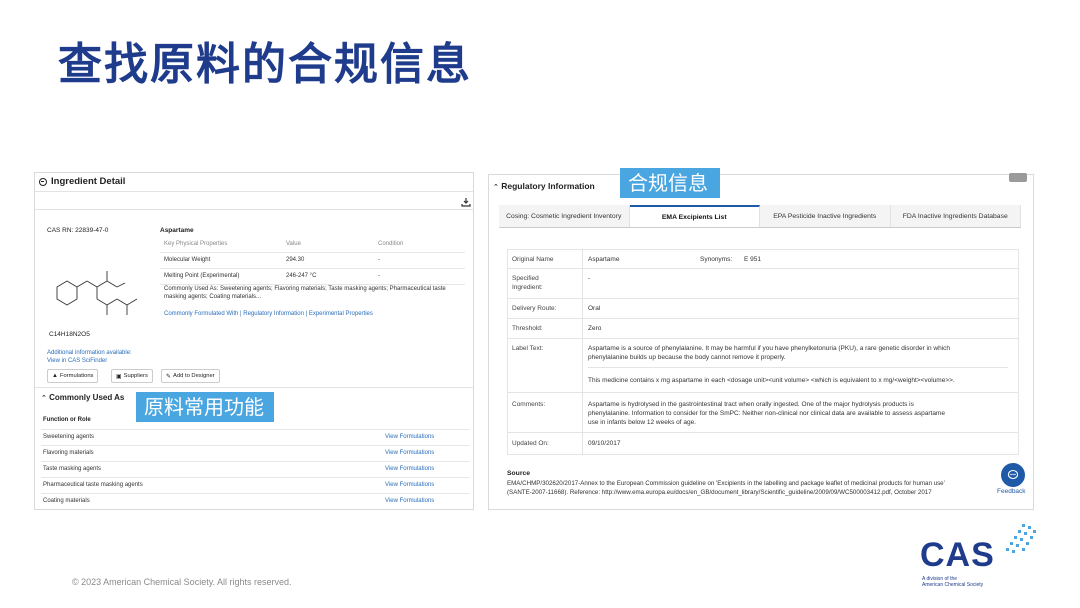 The width and height of the screenshot is (1080, 608). I want to click on view-in-scifinder-link: View in CAS SciFinder, so click(89, 361).